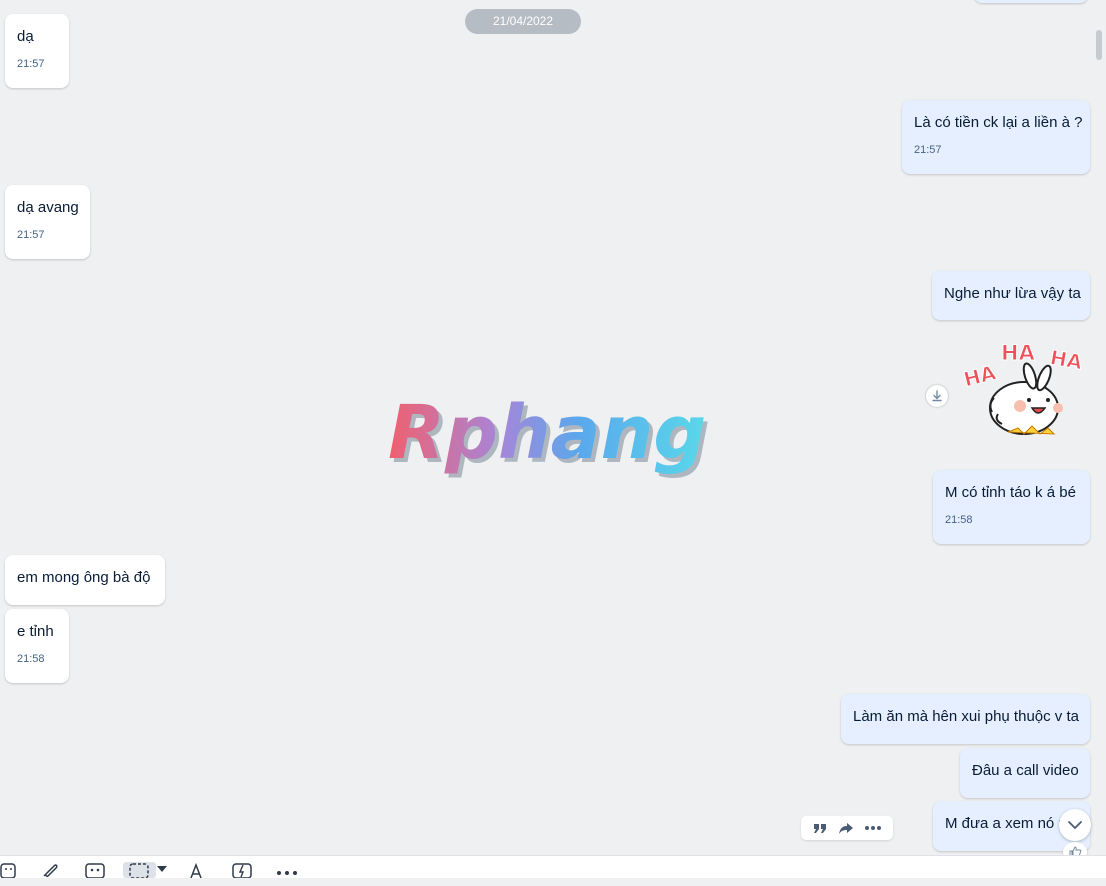  Describe the element at coordinates (553, 866) in the screenshot. I see `composer-toolbar` at that location.